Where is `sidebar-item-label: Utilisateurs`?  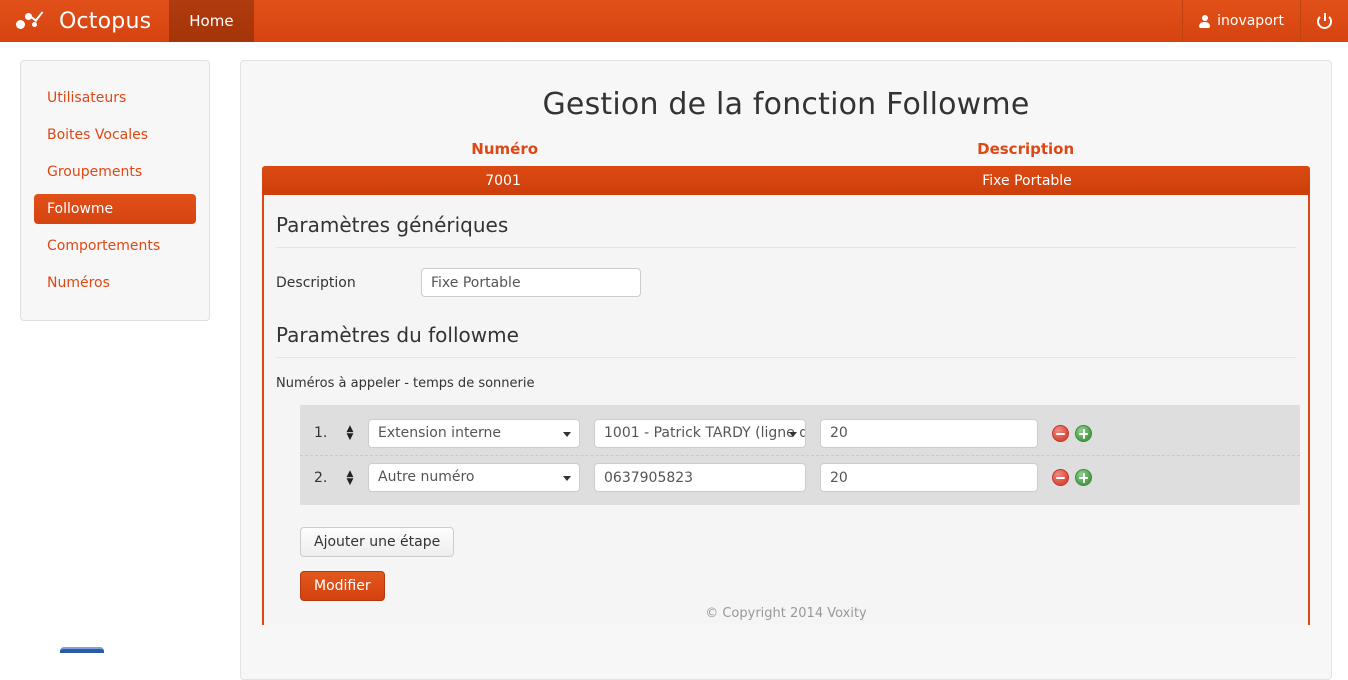
sidebar-item-label: Utilisateurs is located at coordinates (87, 98).